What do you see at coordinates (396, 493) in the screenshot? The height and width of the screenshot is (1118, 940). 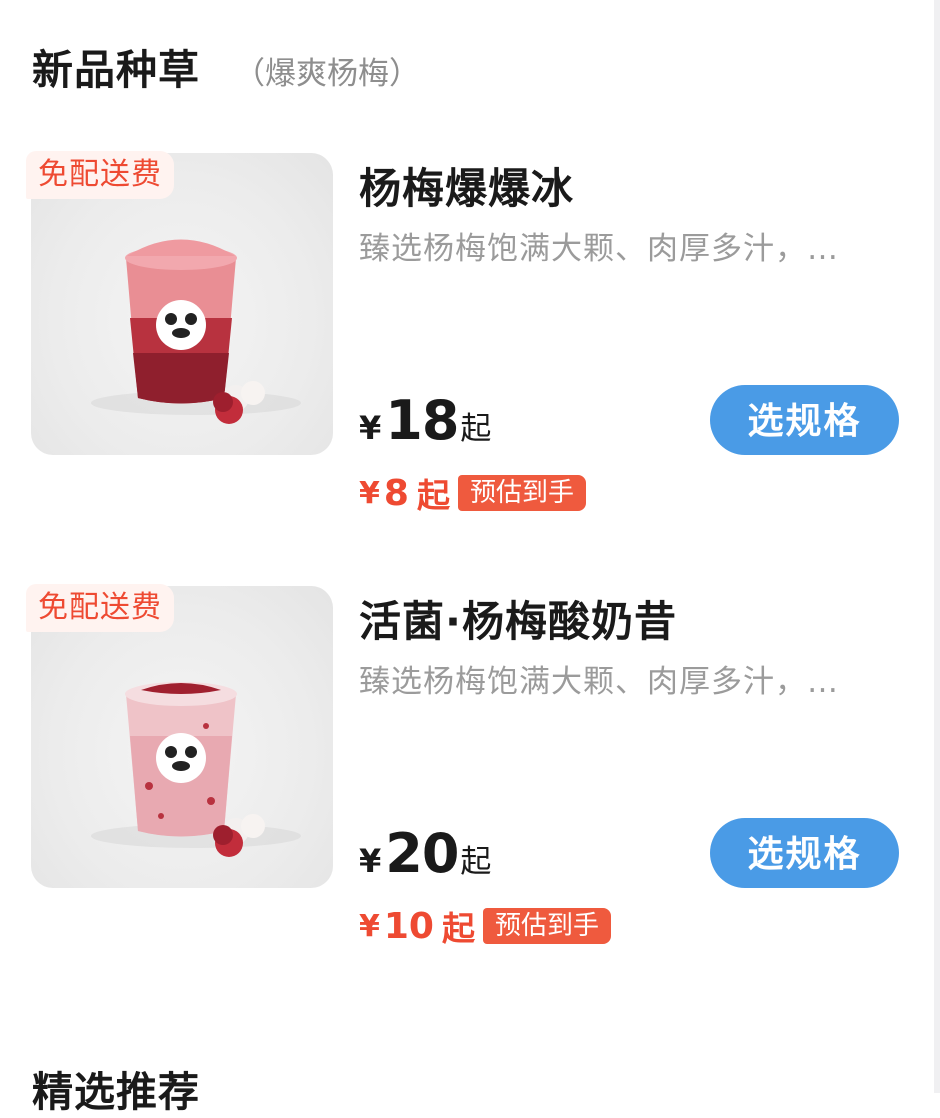 I see `est-price-value: 8` at bounding box center [396, 493].